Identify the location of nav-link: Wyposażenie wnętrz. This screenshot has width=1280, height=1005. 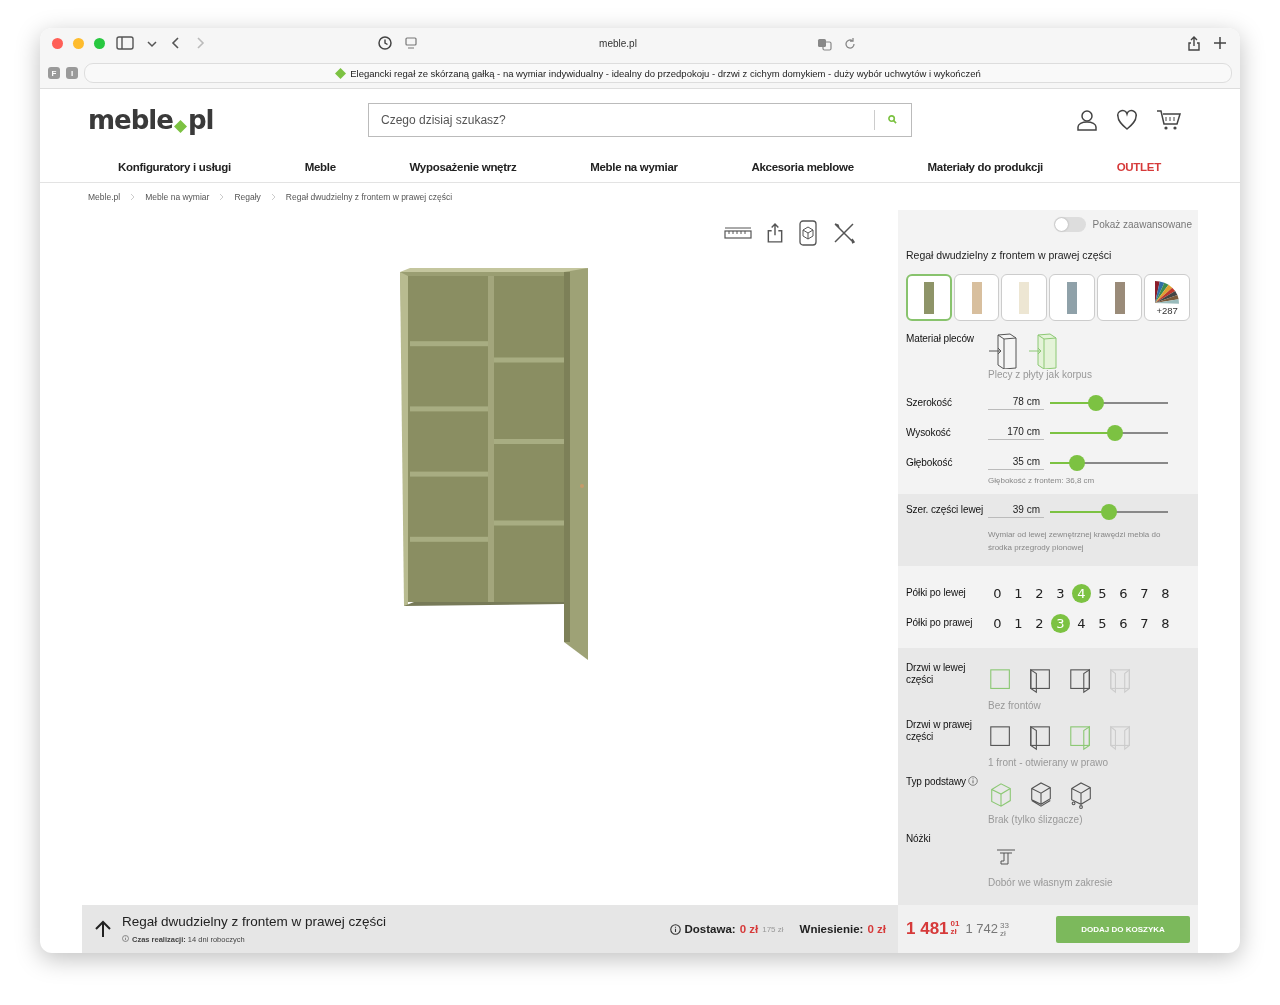
(463, 166).